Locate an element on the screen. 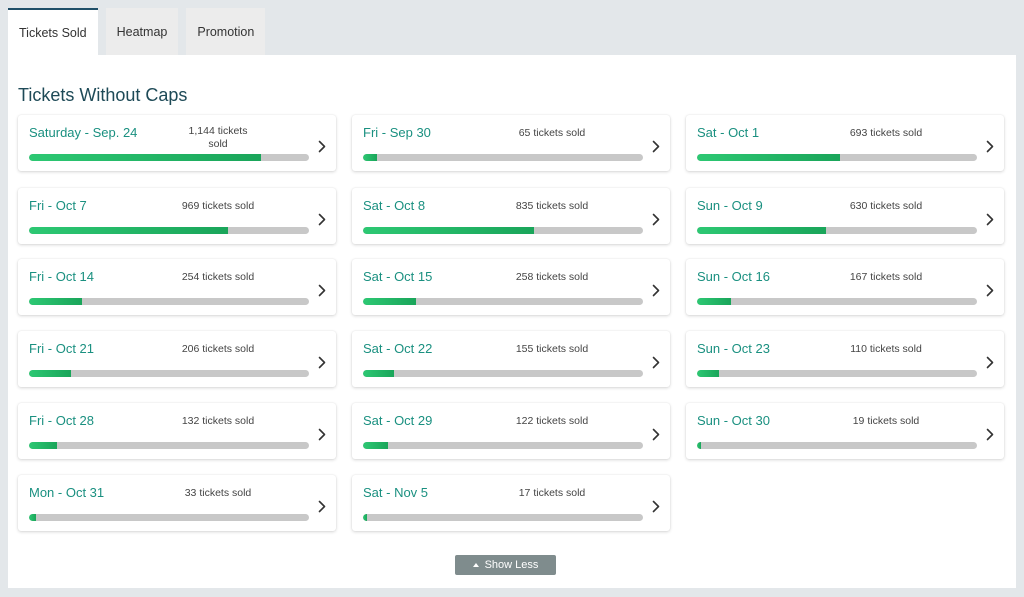  tab-tickets-sold: Tickets Sold is located at coordinates (53, 31).